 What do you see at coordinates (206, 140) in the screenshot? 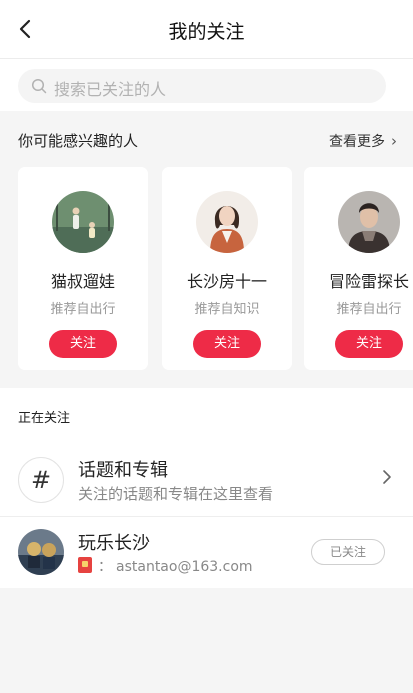
I see `recommend-header: 你可能感兴趣的人 查看更多 ›` at bounding box center [206, 140].